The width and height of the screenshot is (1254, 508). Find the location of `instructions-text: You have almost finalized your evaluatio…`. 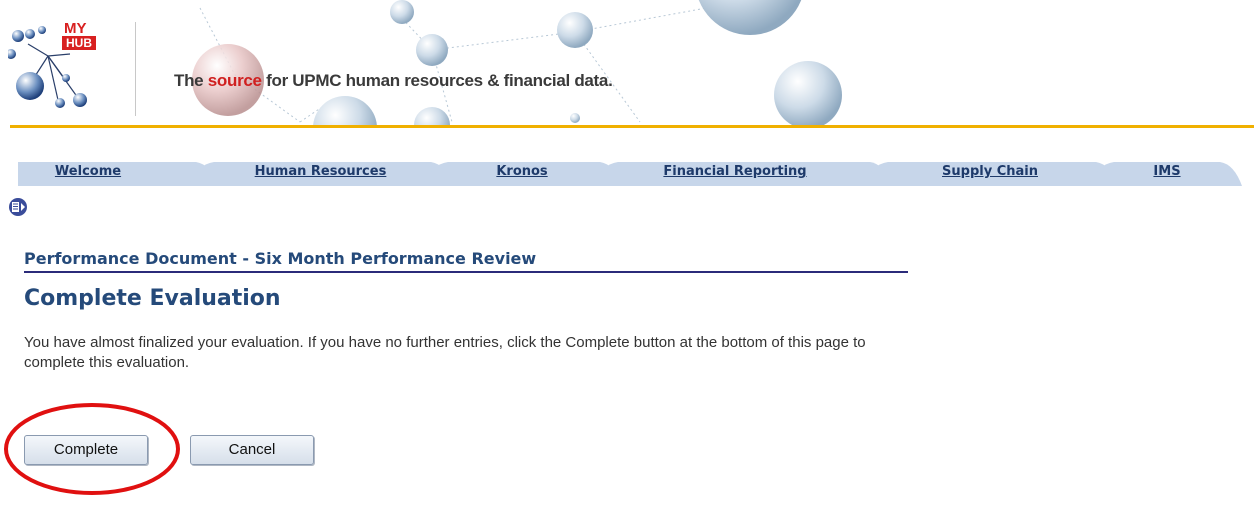

instructions-text: You have almost finalized your evaluatio… is located at coordinates (445, 352).